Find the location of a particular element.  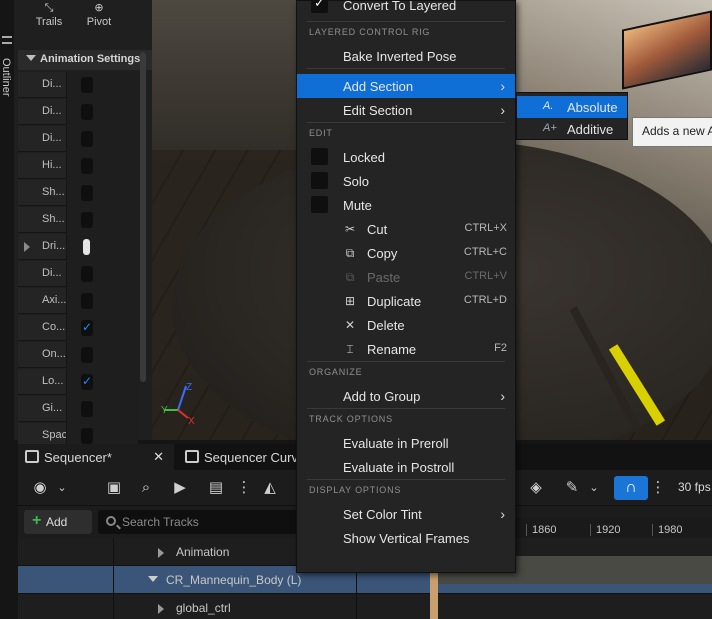

menu-item-label: Locked is located at coordinates (364, 157).